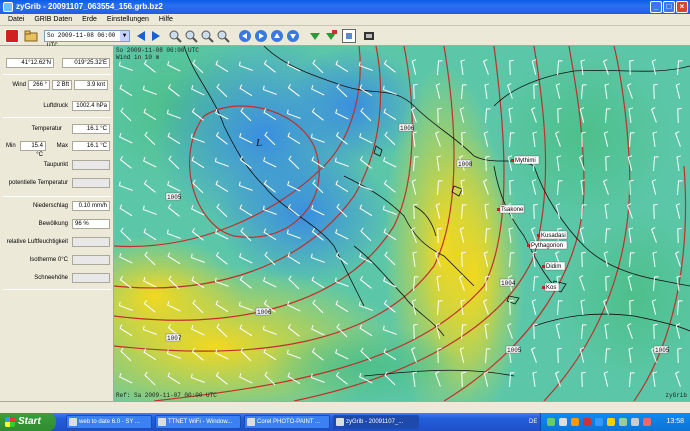 The height and width of the screenshot is (431, 690). Describe the element at coordinates (53, 19) in the screenshot. I see `menu-grib-daten: GRIB Daten` at that location.